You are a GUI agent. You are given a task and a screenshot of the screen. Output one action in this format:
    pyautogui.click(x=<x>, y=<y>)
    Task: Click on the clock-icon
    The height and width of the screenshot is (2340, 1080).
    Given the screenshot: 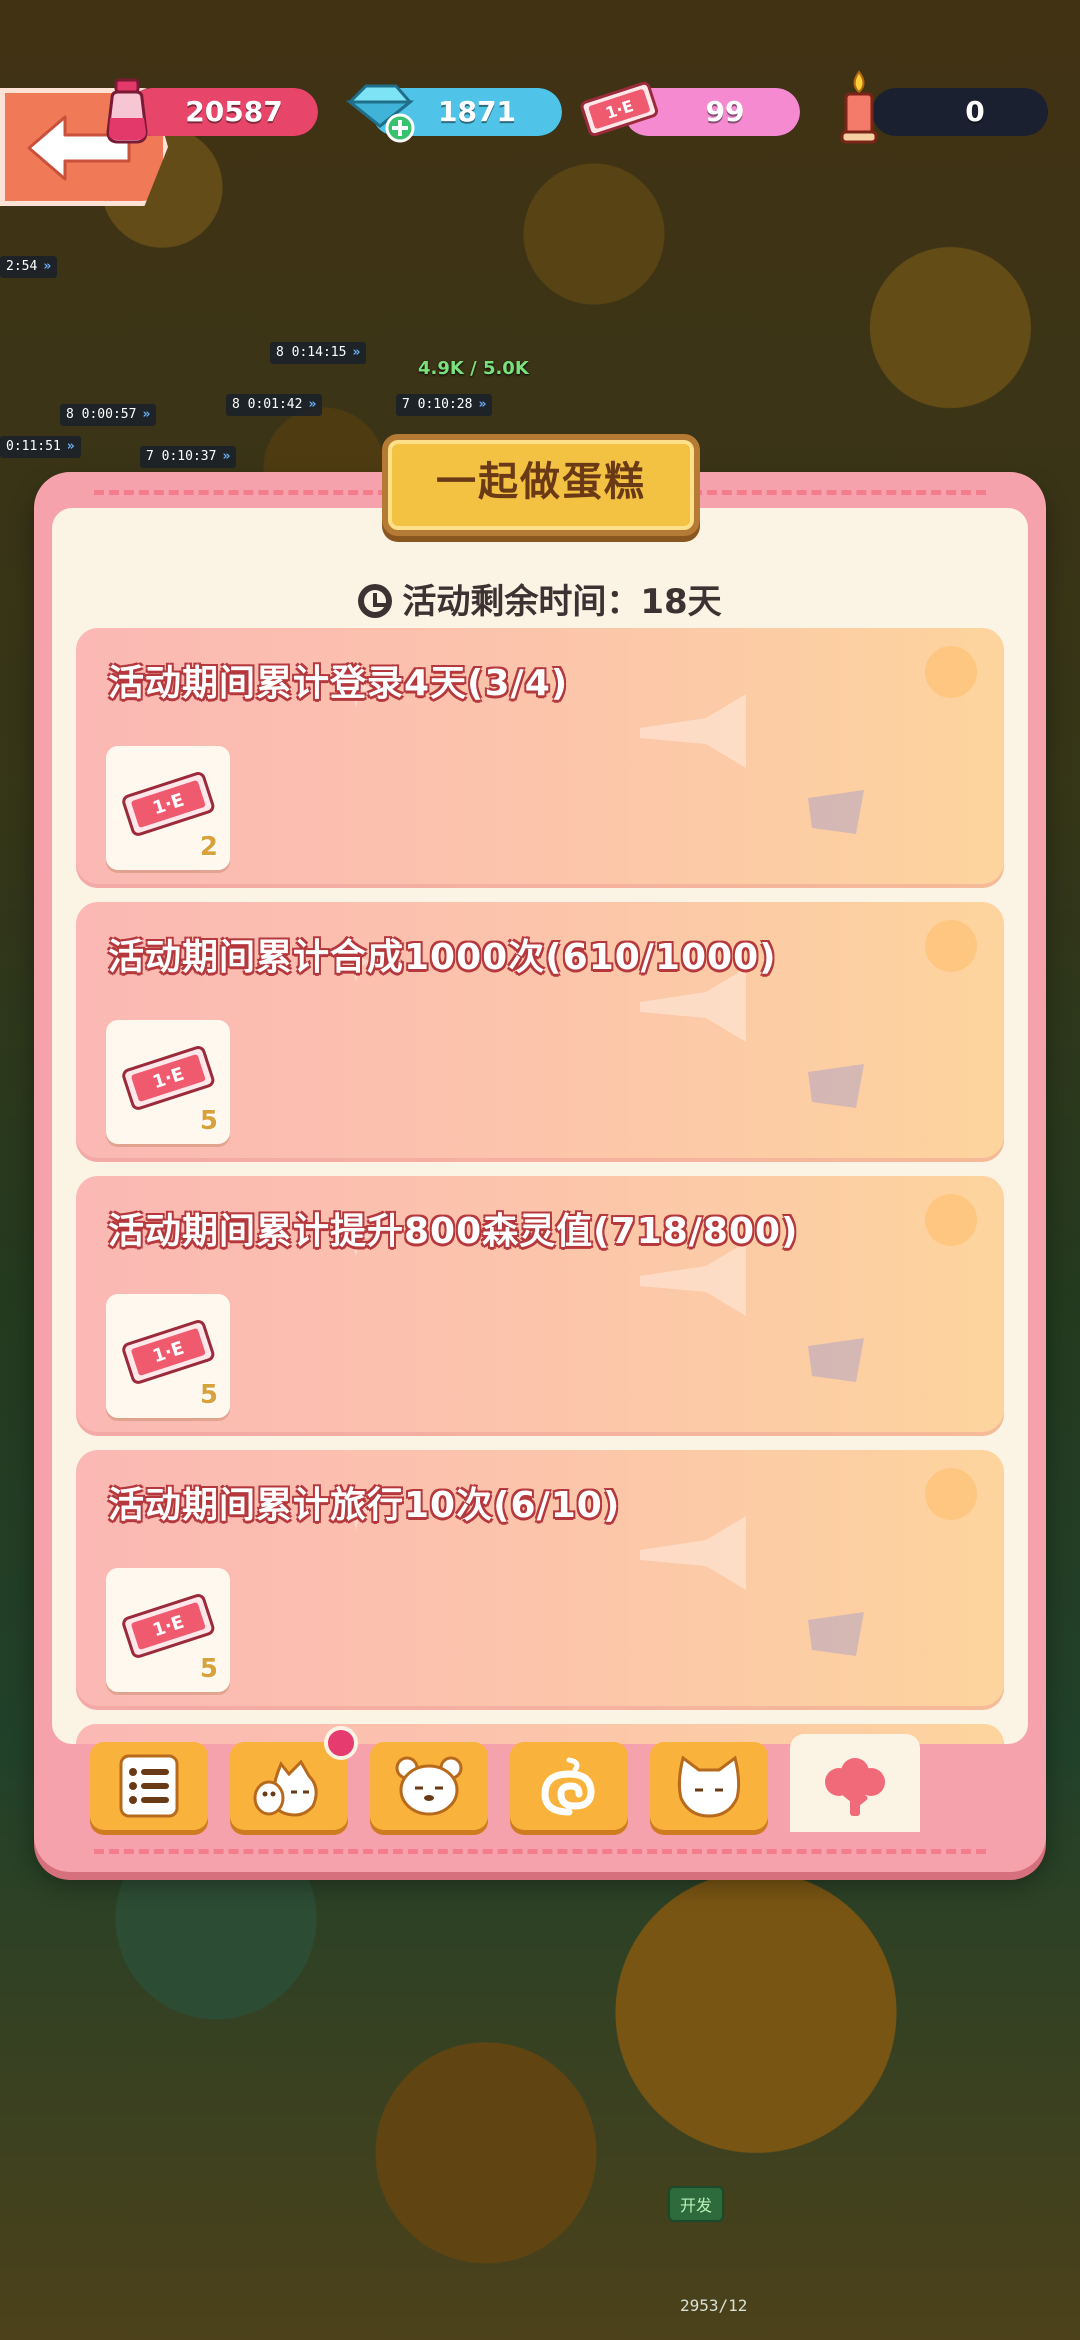 What is the action you would take?
    pyautogui.click(x=375, y=601)
    